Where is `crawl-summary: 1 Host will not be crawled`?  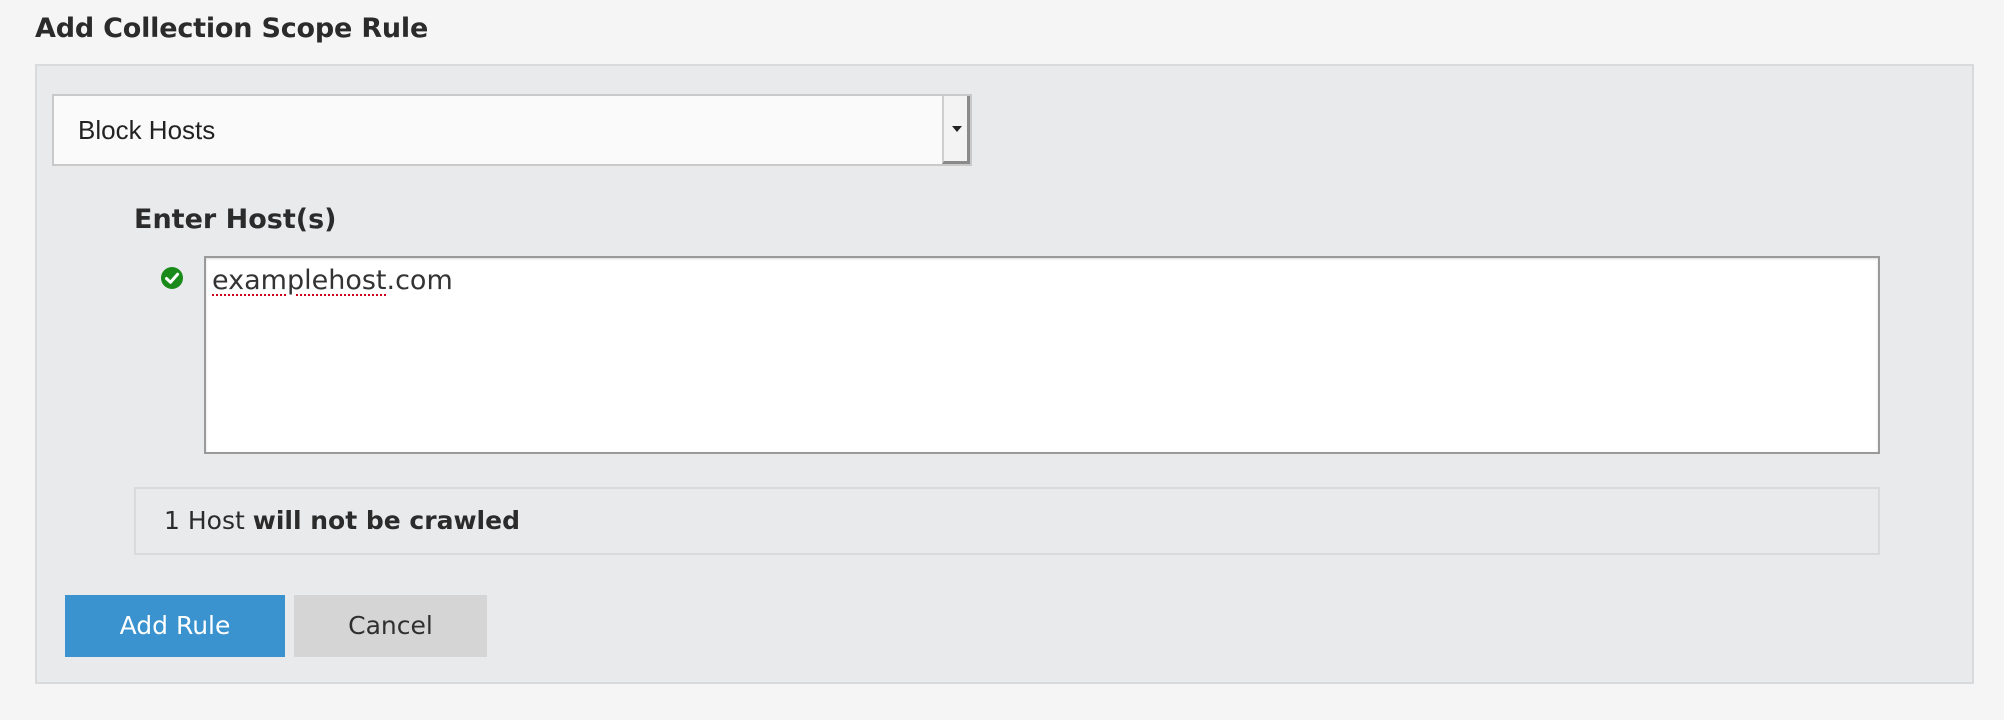 crawl-summary: 1 Host will not be crawled is located at coordinates (1007, 521).